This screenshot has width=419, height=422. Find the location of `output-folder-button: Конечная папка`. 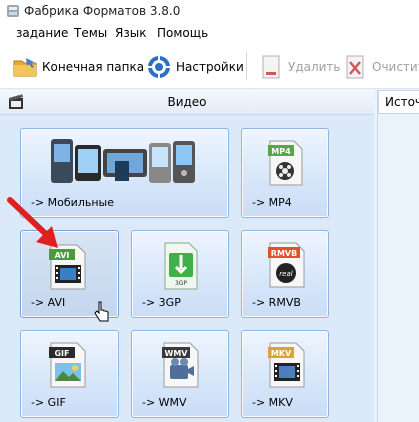

output-folder-button: Конечная папка is located at coordinates (78, 67).